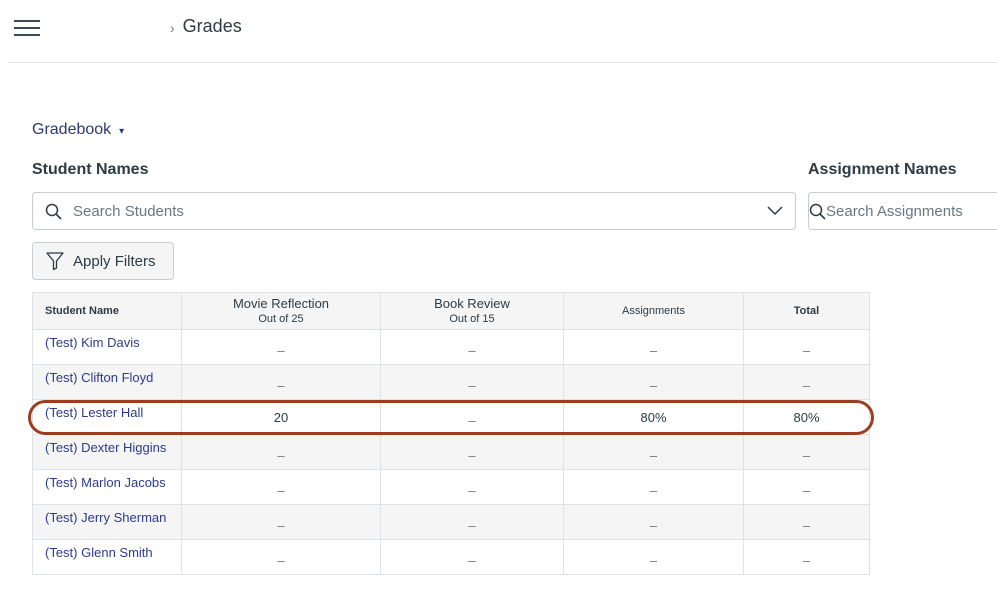  I want to click on student-names-label: Student Names, so click(90, 169).